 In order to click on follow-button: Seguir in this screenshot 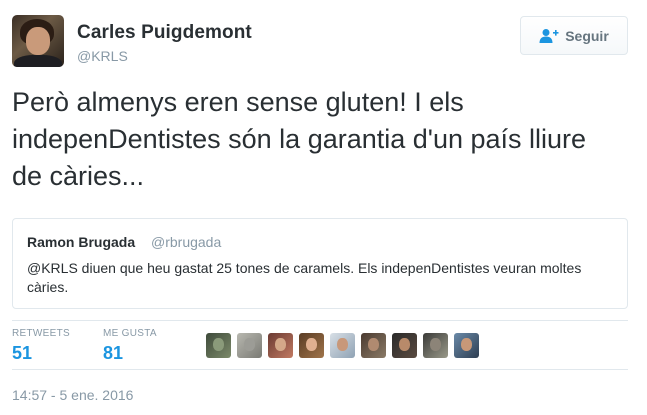, I will do `click(574, 35)`.